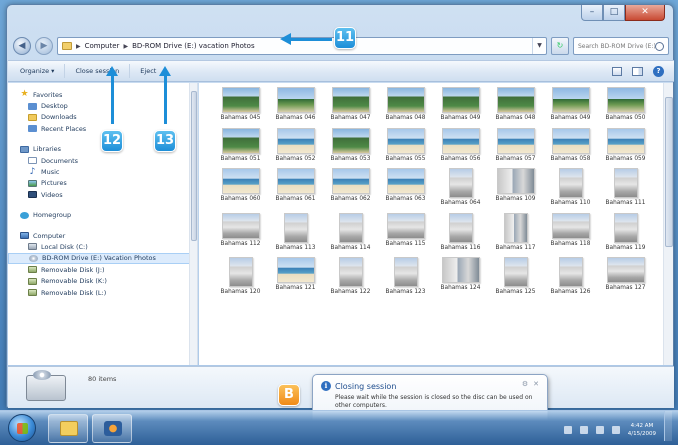 This screenshot has width=678, height=445. What do you see at coordinates (194, 166) in the screenshot?
I see `nav-scroll-thumb` at bounding box center [194, 166].